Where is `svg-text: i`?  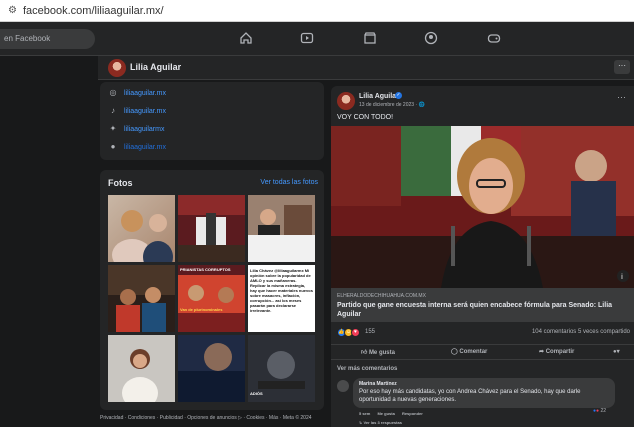 svg-text: i is located at coordinates (622, 277).